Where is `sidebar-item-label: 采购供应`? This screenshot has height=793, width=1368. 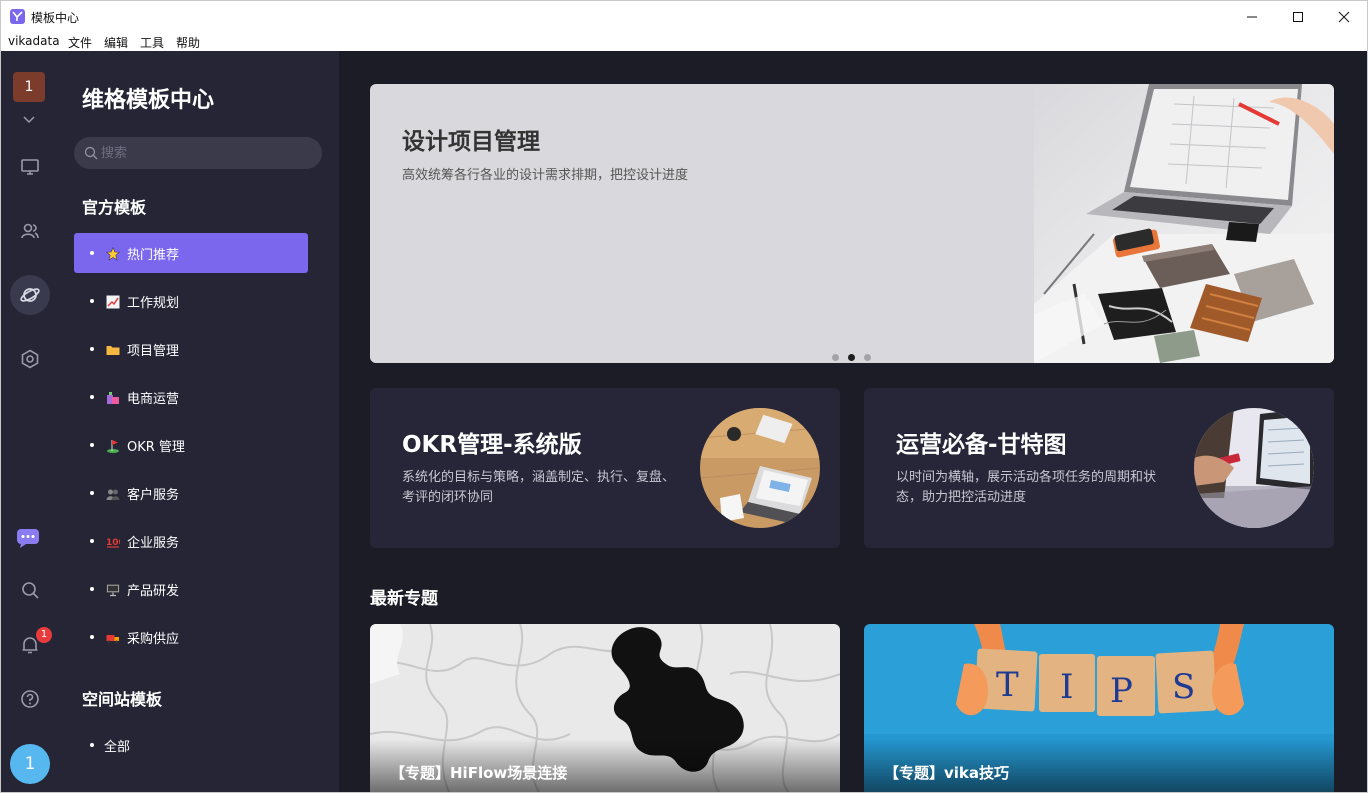 sidebar-item-label: 采购供应 is located at coordinates (153, 639).